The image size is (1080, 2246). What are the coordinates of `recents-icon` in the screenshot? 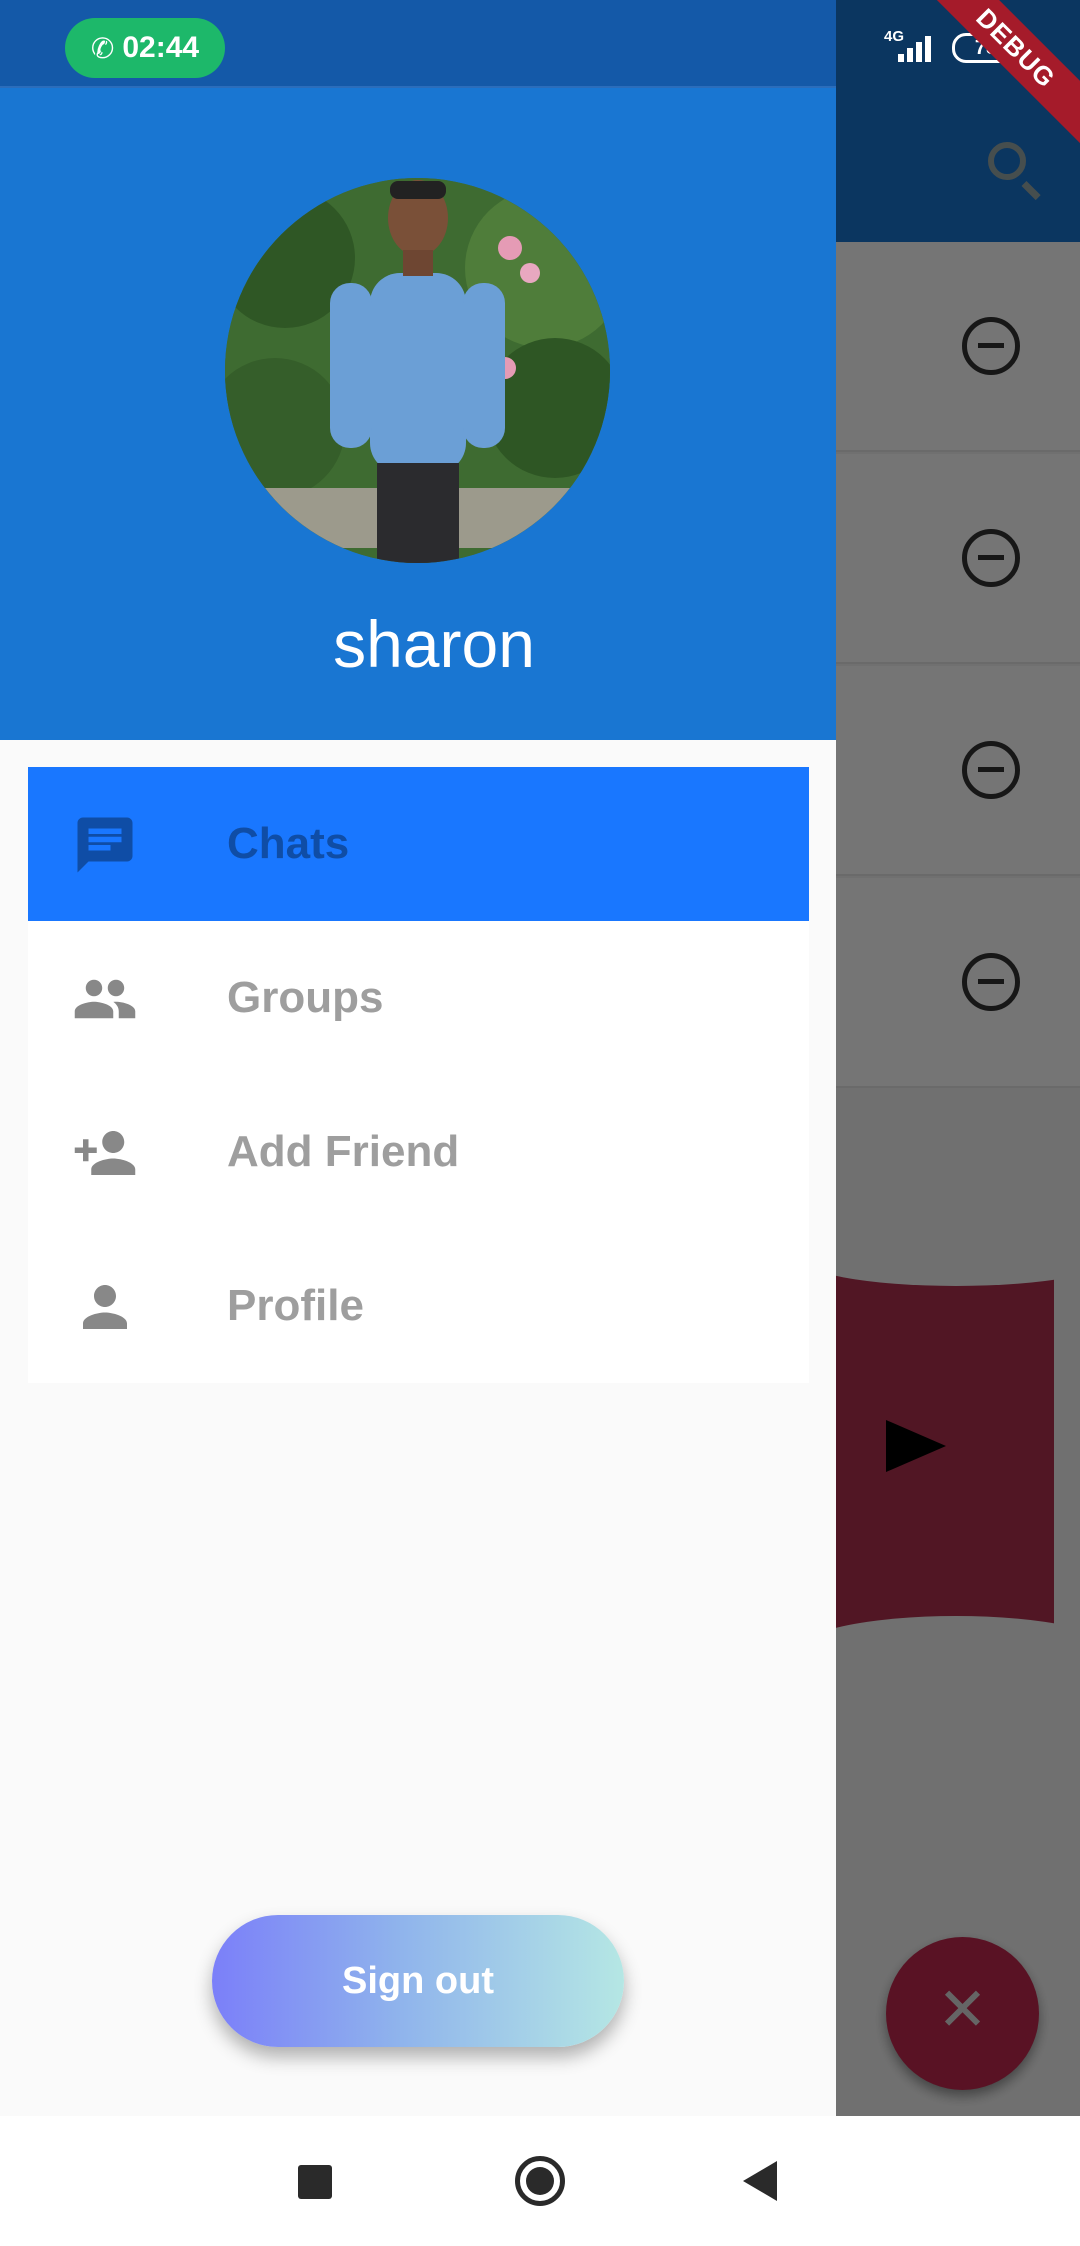 It's located at (315, 2182).